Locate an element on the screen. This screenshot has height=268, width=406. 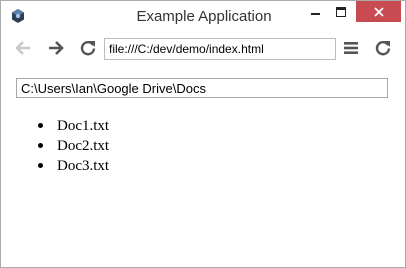
list-item: Doc2.txt is located at coordinates (74, 146).